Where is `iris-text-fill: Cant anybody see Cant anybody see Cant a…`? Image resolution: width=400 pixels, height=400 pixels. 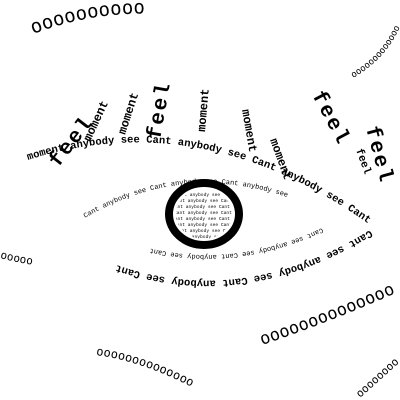 iris-text-fill: Cant anybody see Cant anybody see Cant a… is located at coordinates (244, 215).